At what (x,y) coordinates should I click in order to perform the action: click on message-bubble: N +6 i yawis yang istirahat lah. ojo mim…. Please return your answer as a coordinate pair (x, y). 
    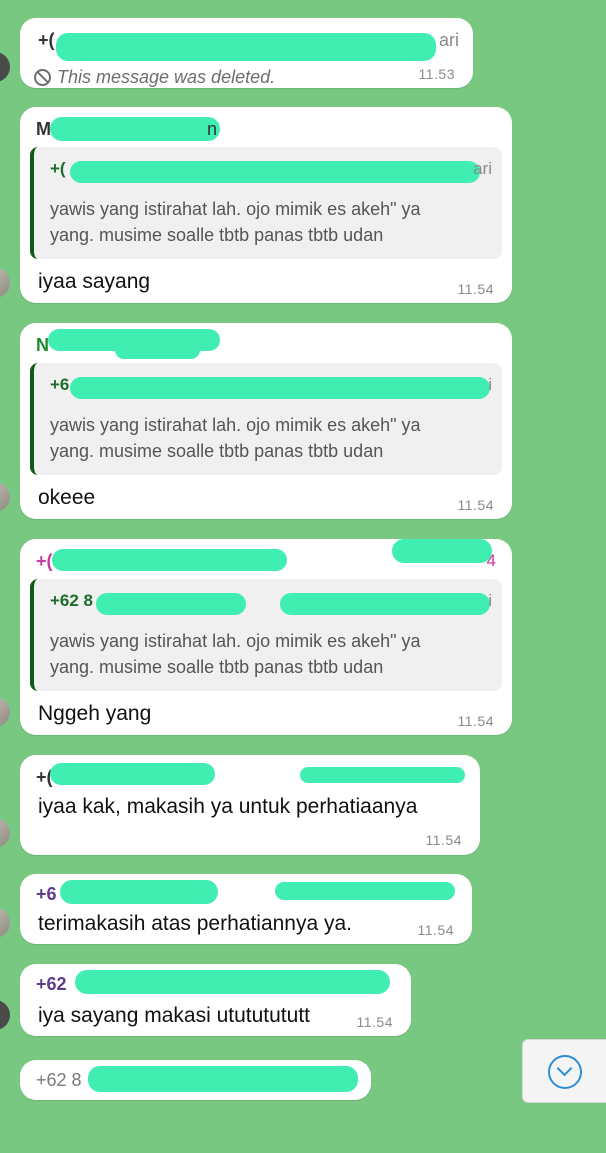
    Looking at the image, I should click on (266, 421).